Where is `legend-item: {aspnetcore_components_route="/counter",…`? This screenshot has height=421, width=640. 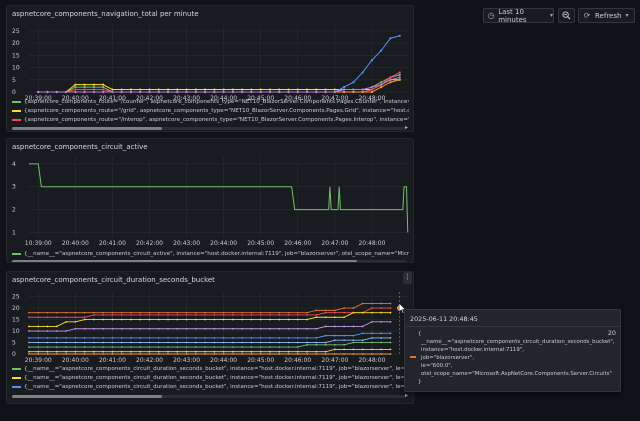
legend-item: {aspnetcore_components_route="/counter",… is located at coordinates (210, 101).